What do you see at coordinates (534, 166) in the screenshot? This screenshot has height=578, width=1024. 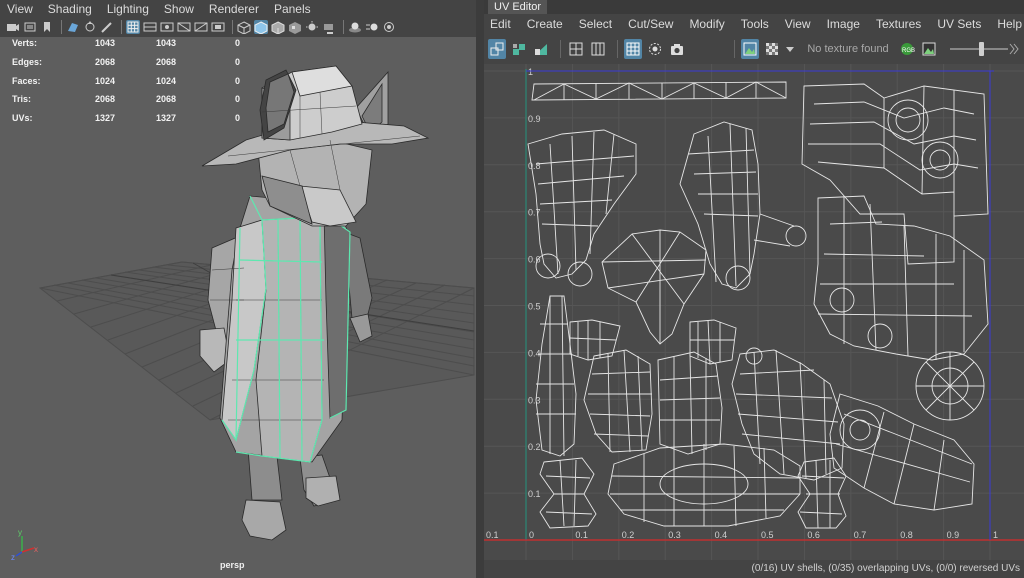 I see `uv-y-tick-label: 0.8` at bounding box center [534, 166].